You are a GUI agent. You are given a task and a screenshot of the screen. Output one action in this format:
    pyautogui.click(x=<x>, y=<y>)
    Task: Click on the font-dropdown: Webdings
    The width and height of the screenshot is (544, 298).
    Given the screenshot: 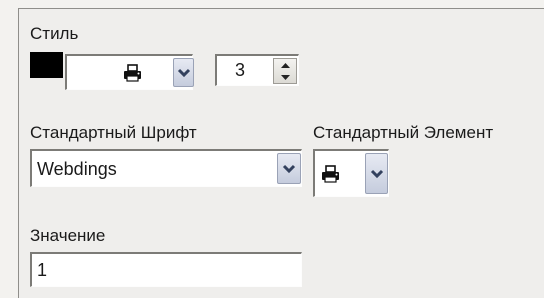 What is the action you would take?
    pyautogui.click(x=166, y=168)
    